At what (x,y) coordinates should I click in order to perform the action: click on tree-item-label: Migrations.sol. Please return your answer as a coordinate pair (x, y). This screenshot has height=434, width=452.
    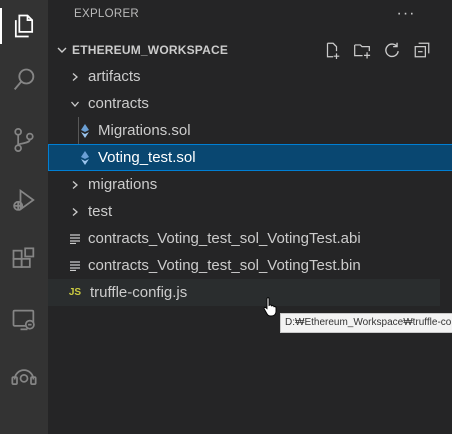
    Looking at the image, I should click on (144, 130).